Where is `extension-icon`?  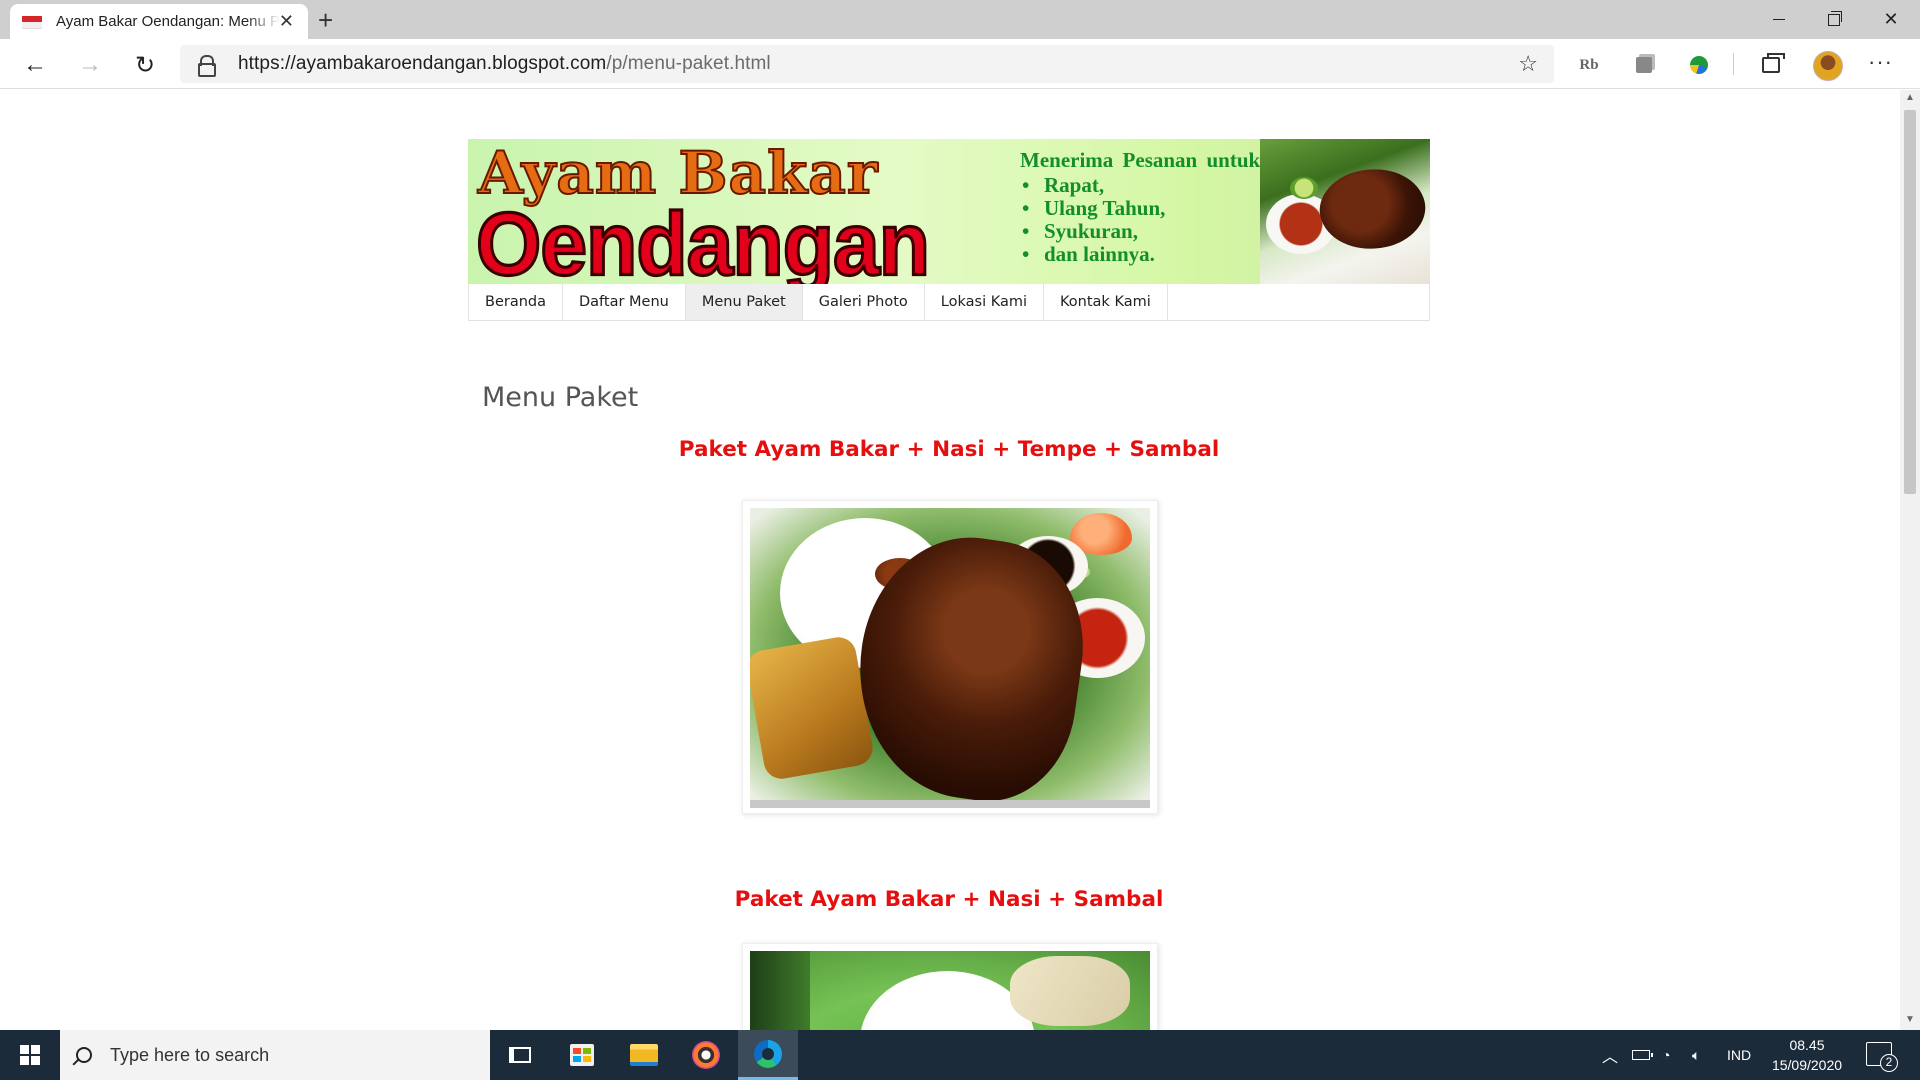 extension-icon is located at coordinates (1644, 65).